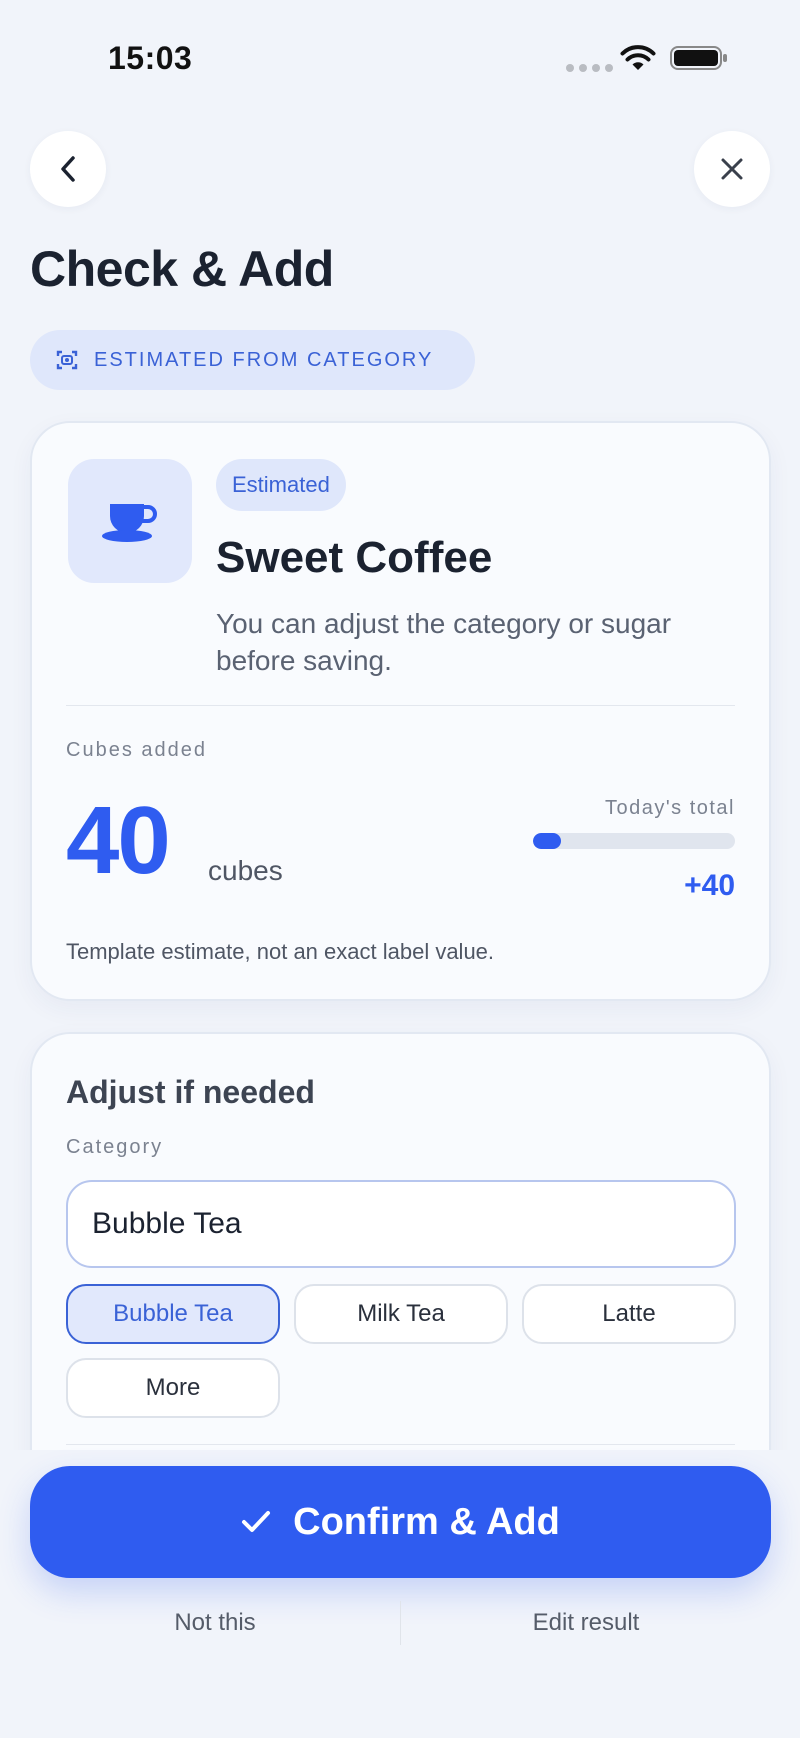 Image resolution: width=800 pixels, height=1738 pixels. I want to click on today-total-label: Today's total, so click(669, 808).